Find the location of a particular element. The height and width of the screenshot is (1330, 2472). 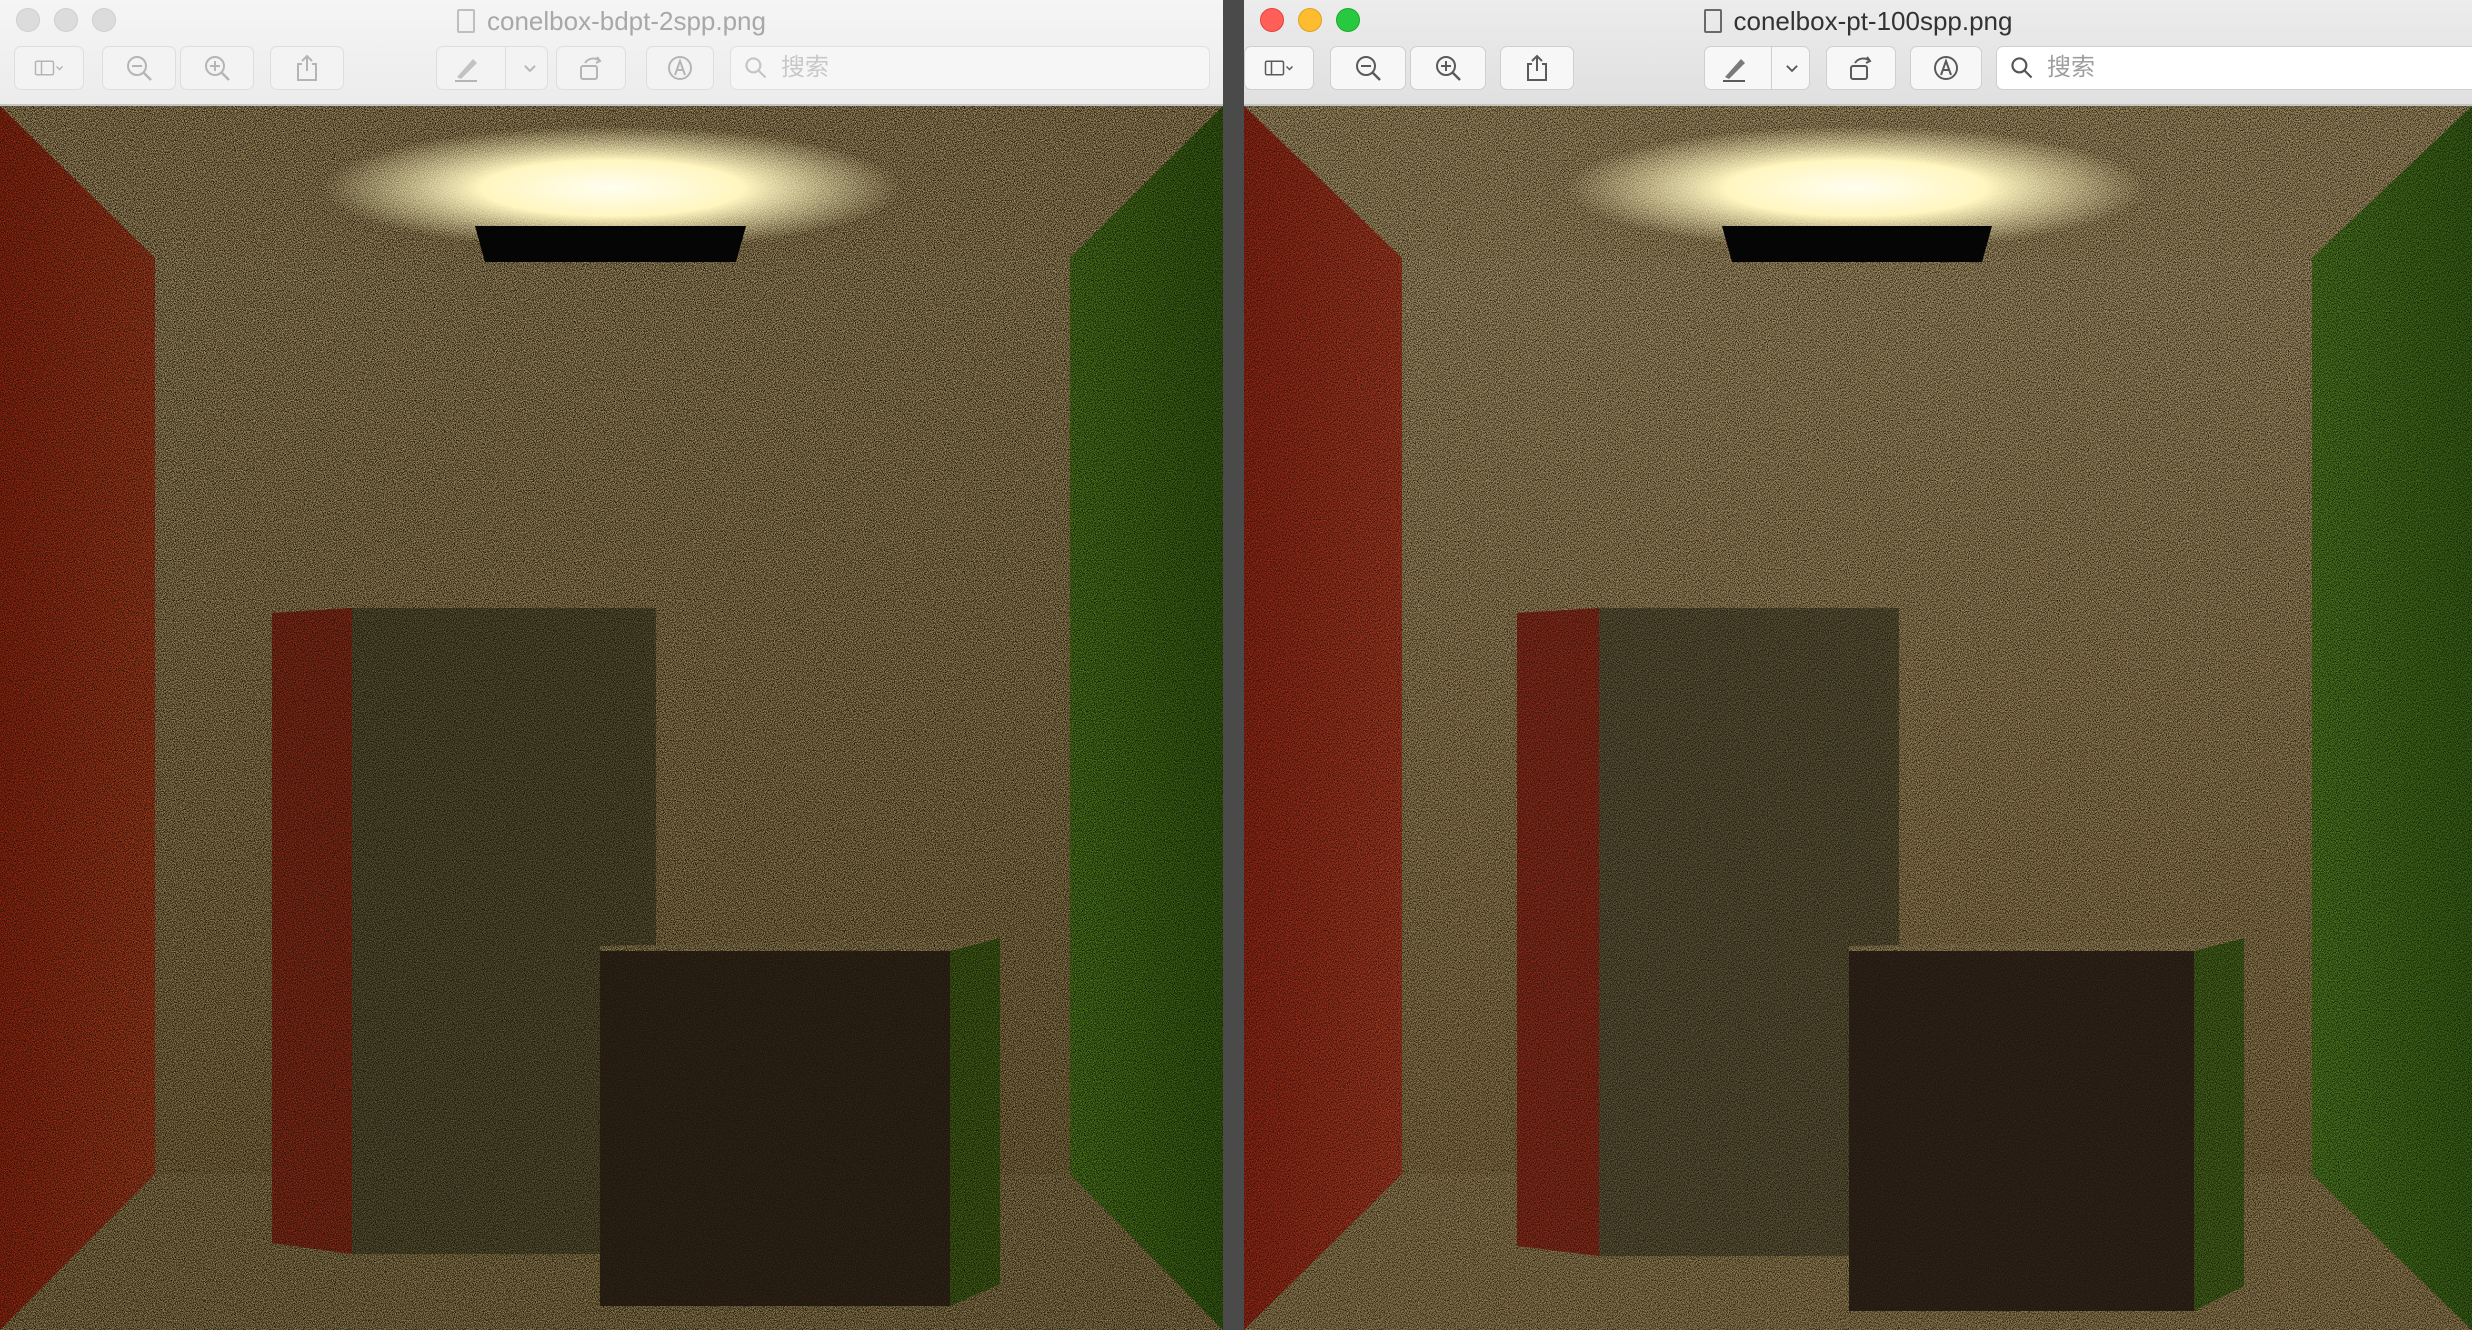

window-gap is located at coordinates (1233, 665).